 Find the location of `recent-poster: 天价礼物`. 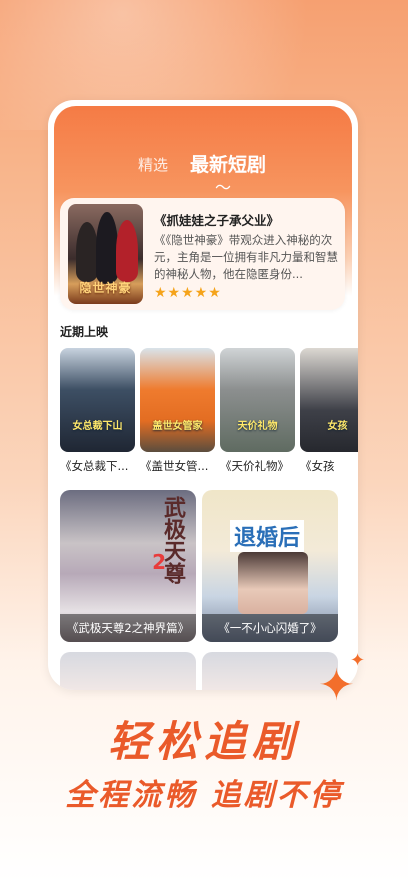

recent-poster: 天价礼物 is located at coordinates (257, 400).